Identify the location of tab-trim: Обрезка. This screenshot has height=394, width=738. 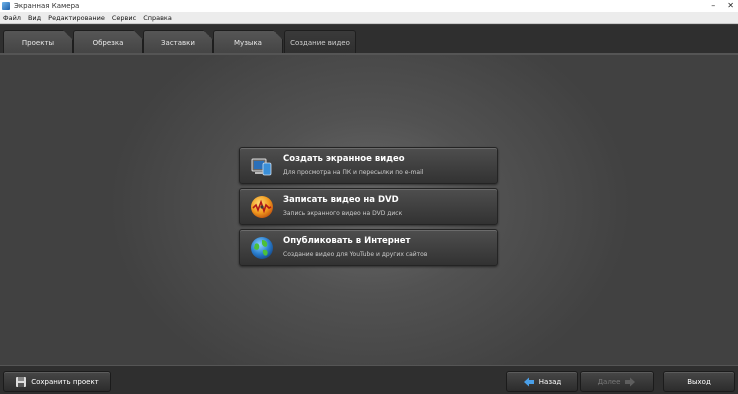
(108, 42).